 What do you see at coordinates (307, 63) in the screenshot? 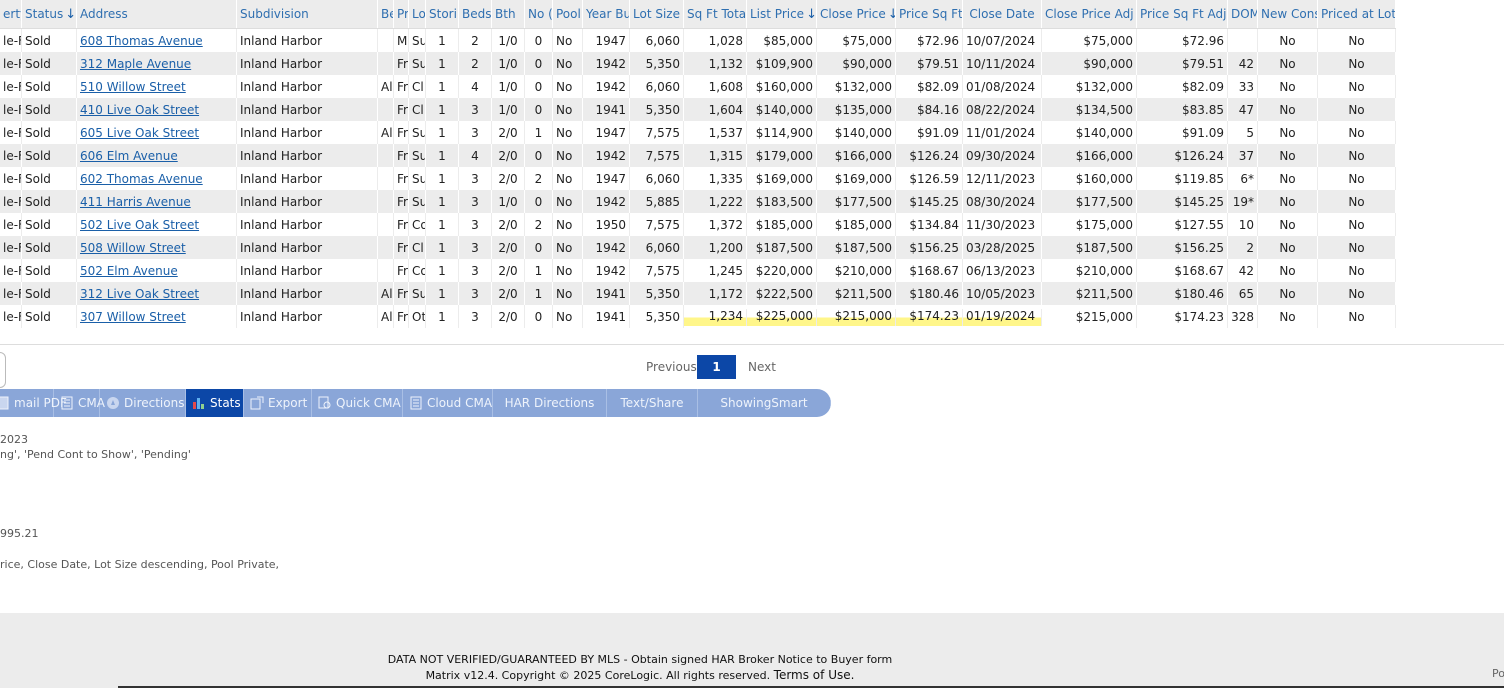
I see `table-cell: Inland Harbor` at bounding box center [307, 63].